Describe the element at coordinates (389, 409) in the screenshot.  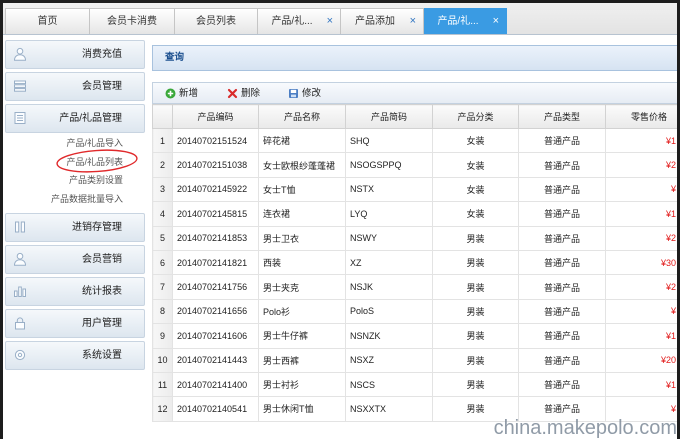
I see `cell-abbr: NSXXTX` at that location.